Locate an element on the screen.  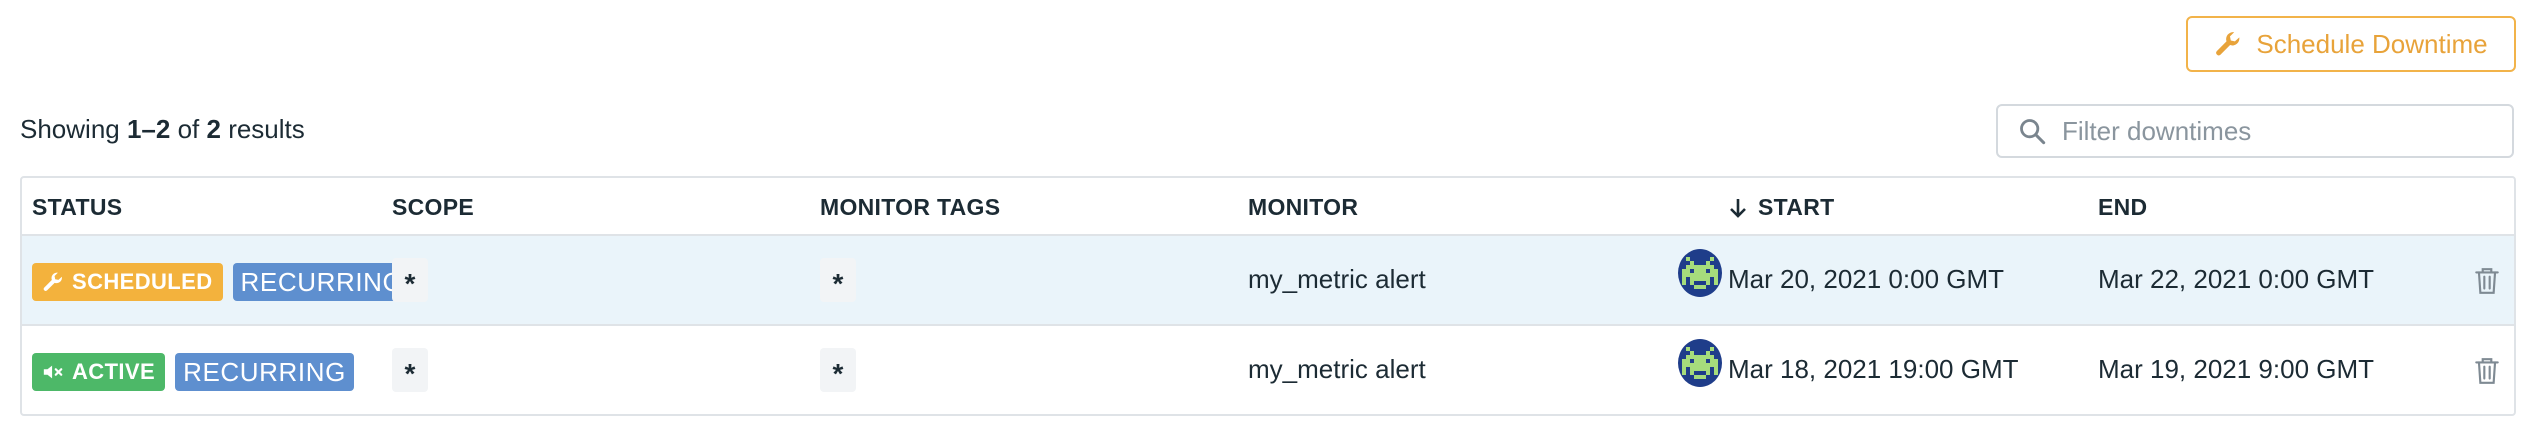
column-header-end: END is located at coordinates (2122, 207).